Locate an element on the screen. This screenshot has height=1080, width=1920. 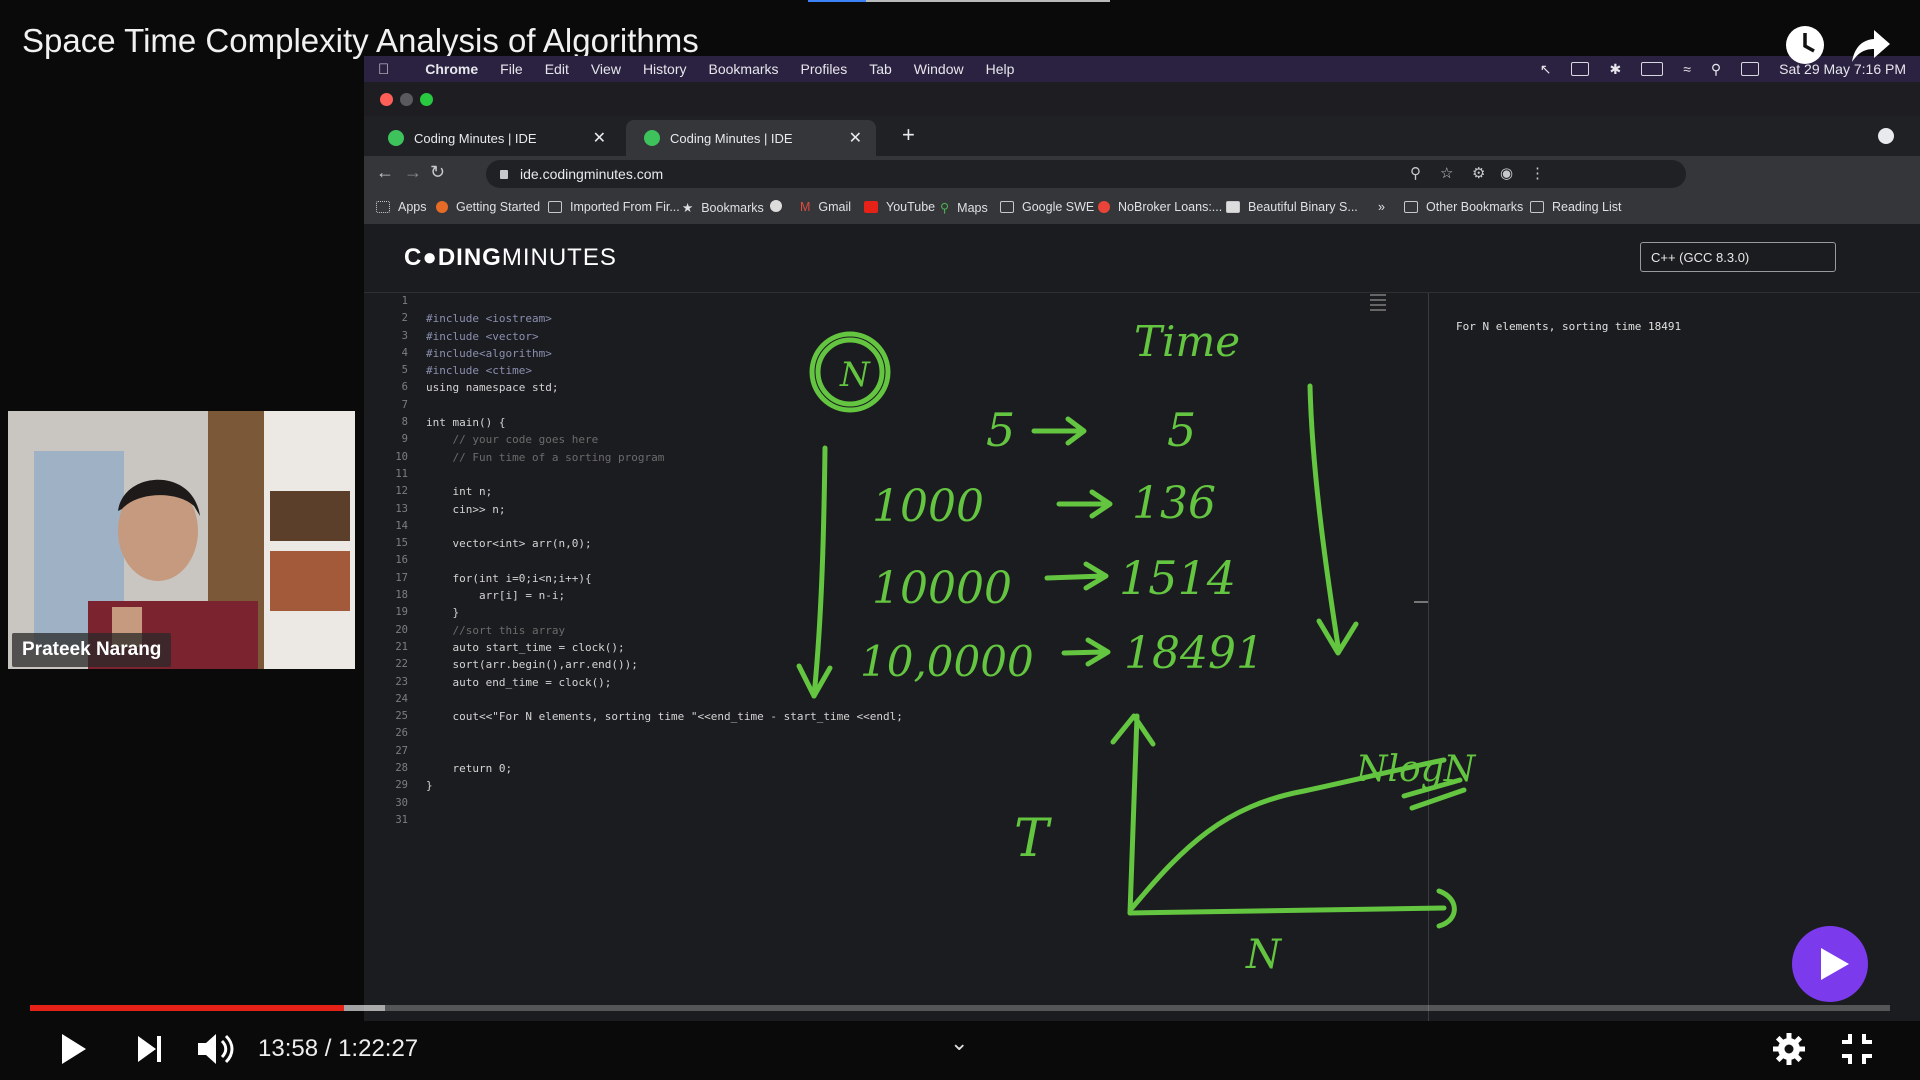
menu-help: Help is located at coordinates (1000, 69).